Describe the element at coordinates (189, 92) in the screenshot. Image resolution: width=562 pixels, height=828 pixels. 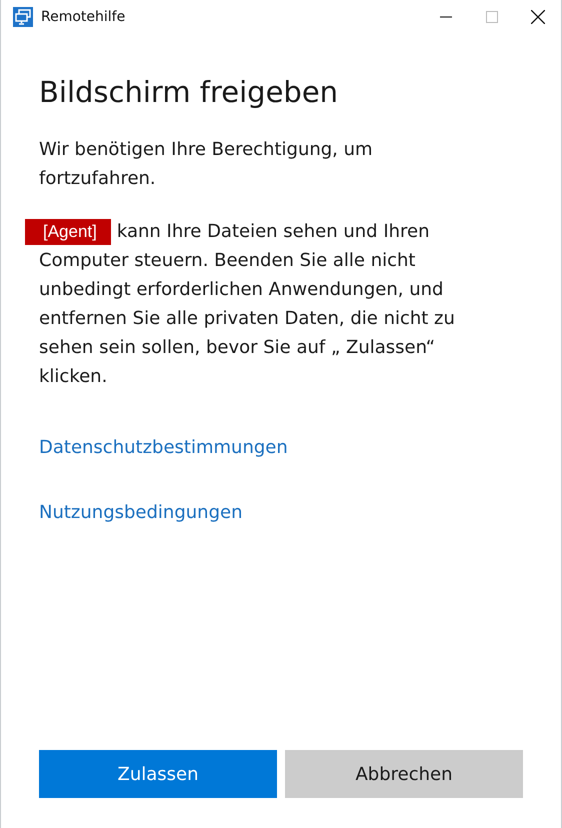
I see `heading: Bildschirm freigeben` at that location.